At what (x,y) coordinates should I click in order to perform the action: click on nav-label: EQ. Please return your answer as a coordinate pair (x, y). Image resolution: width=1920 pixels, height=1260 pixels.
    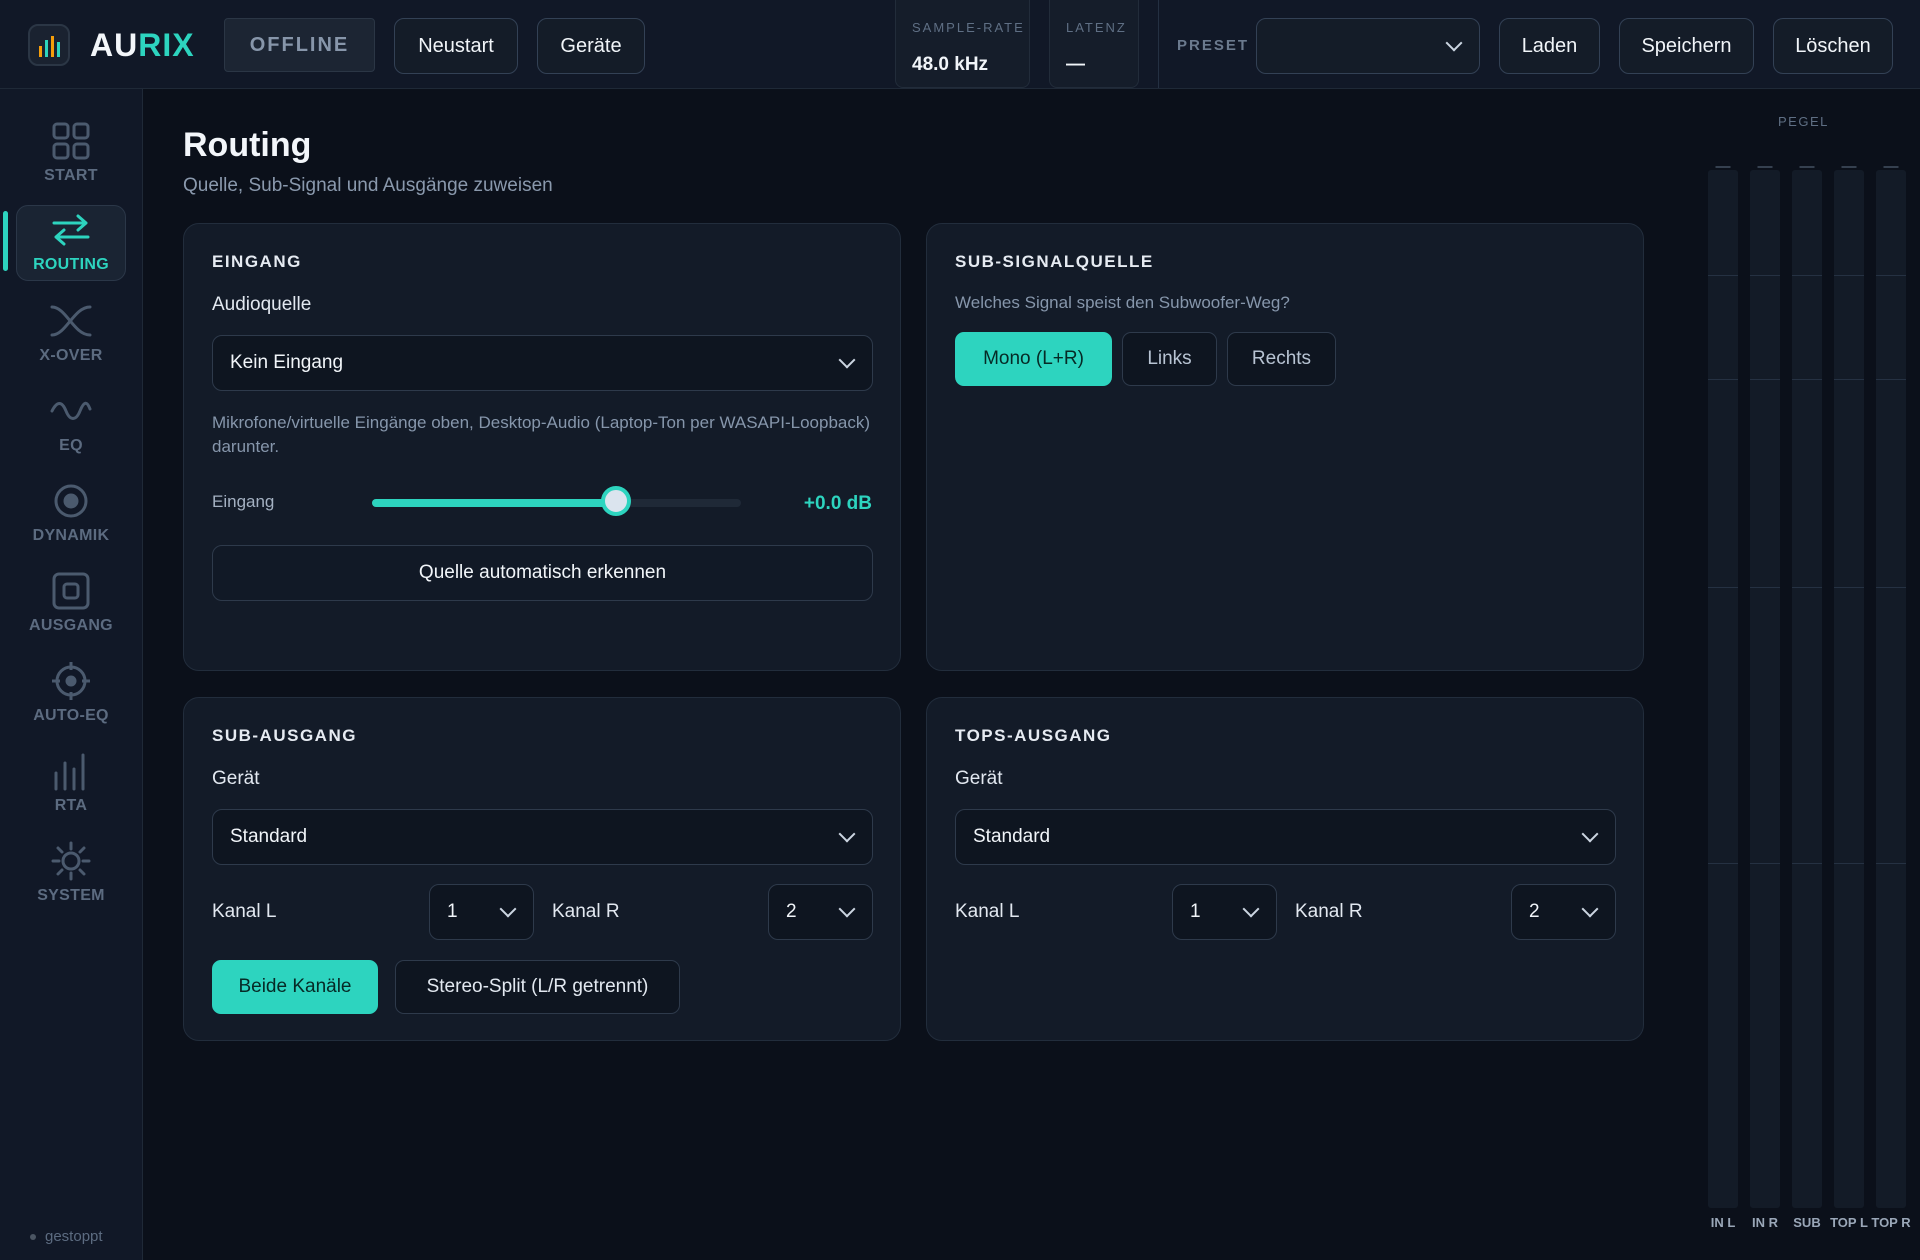
    Looking at the image, I should click on (71, 445).